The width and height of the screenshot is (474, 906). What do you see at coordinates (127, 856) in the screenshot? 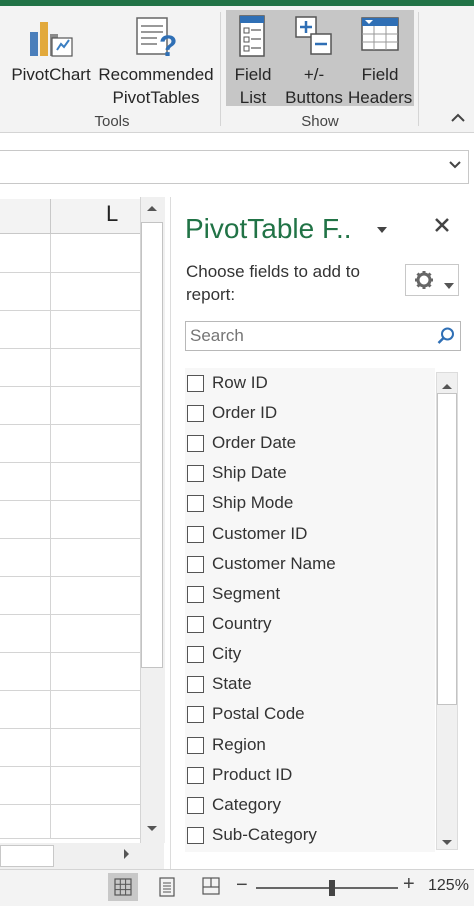
I see `scroll-right-icon` at bounding box center [127, 856].